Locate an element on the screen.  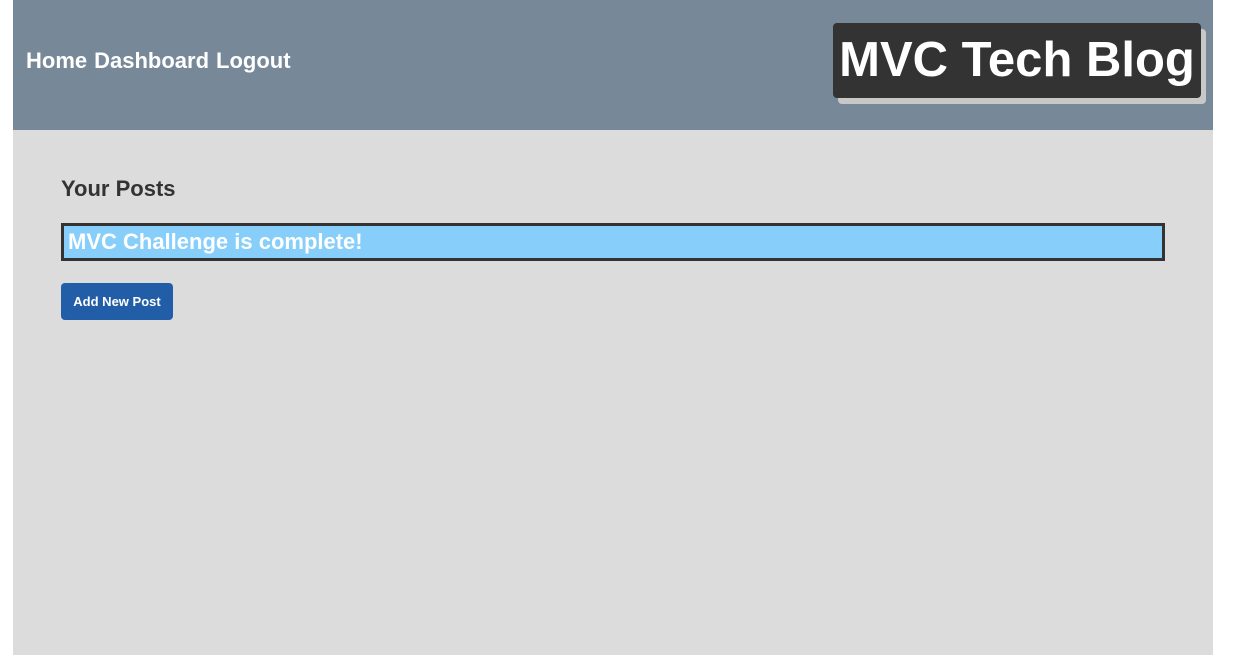
post-item: MVC Challenge is complete! is located at coordinates (613, 242).